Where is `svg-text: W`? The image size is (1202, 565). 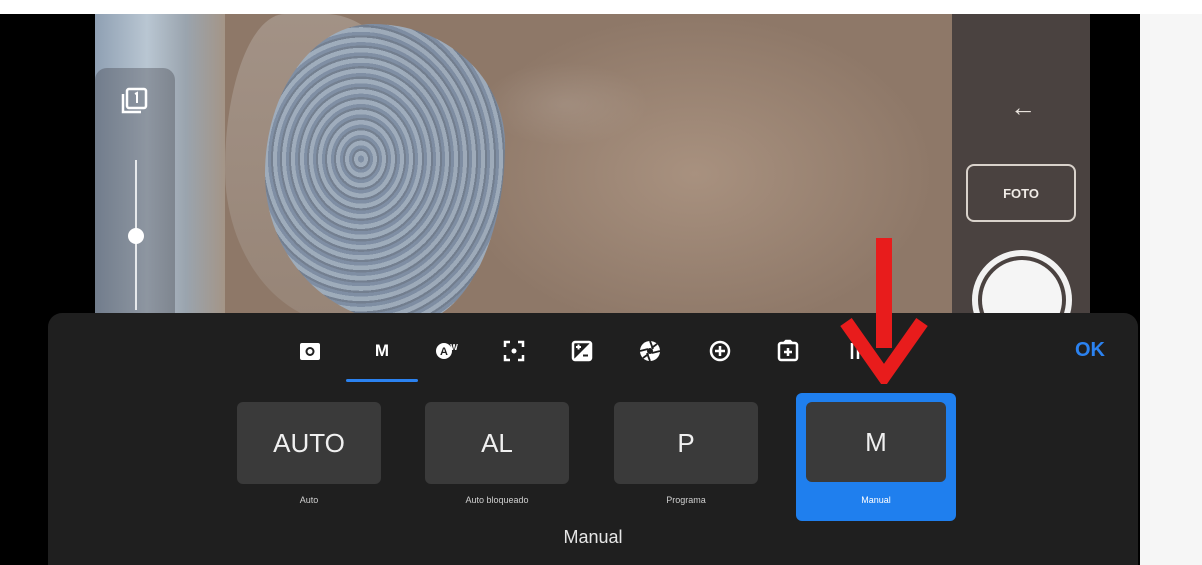 svg-text: W is located at coordinates (454, 347).